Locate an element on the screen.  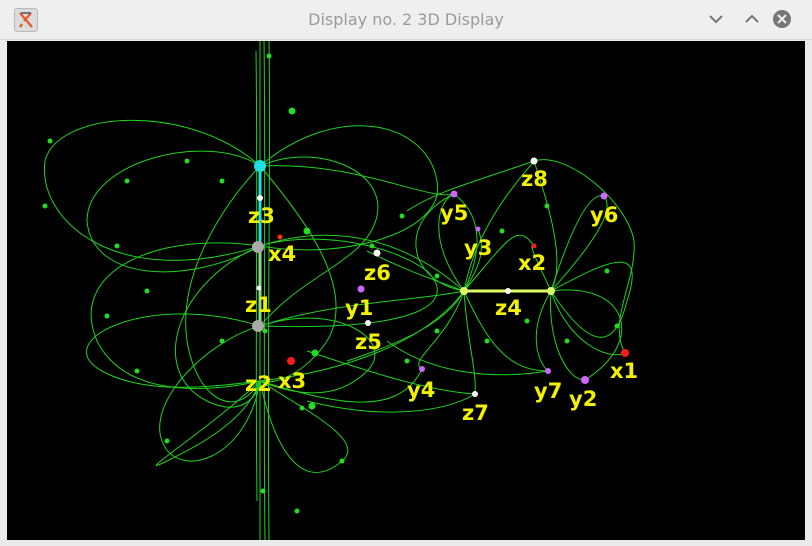
close-button is located at coordinates (782, 19).